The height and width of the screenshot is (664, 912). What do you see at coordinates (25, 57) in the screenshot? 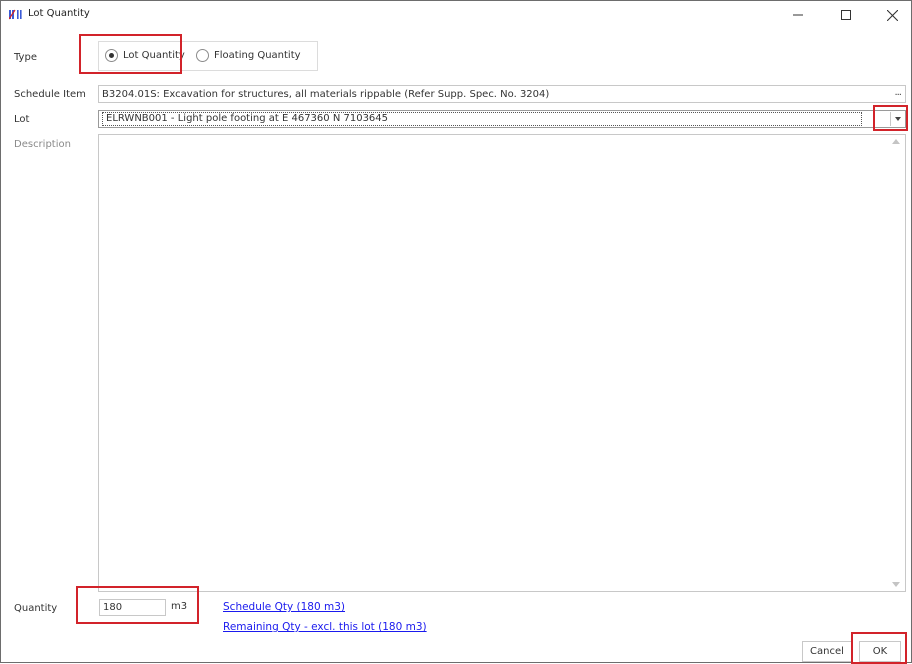
I see `type-label: Type` at bounding box center [25, 57].